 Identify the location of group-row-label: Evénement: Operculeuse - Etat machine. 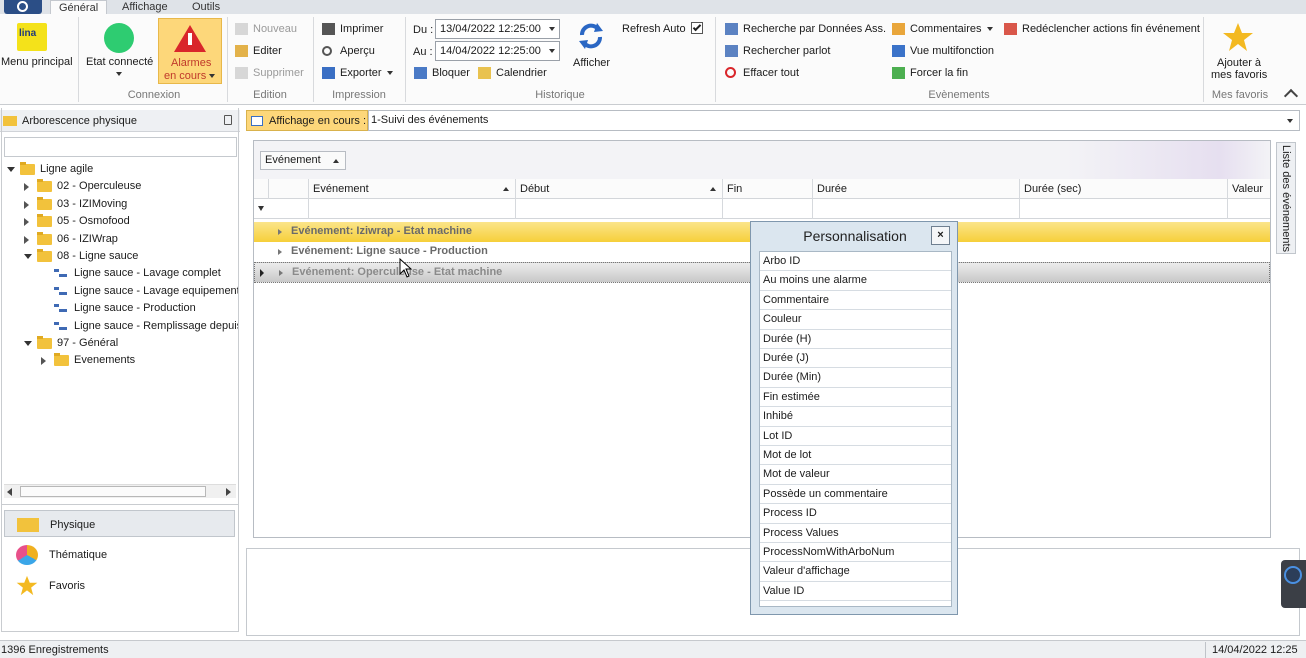
(397, 272).